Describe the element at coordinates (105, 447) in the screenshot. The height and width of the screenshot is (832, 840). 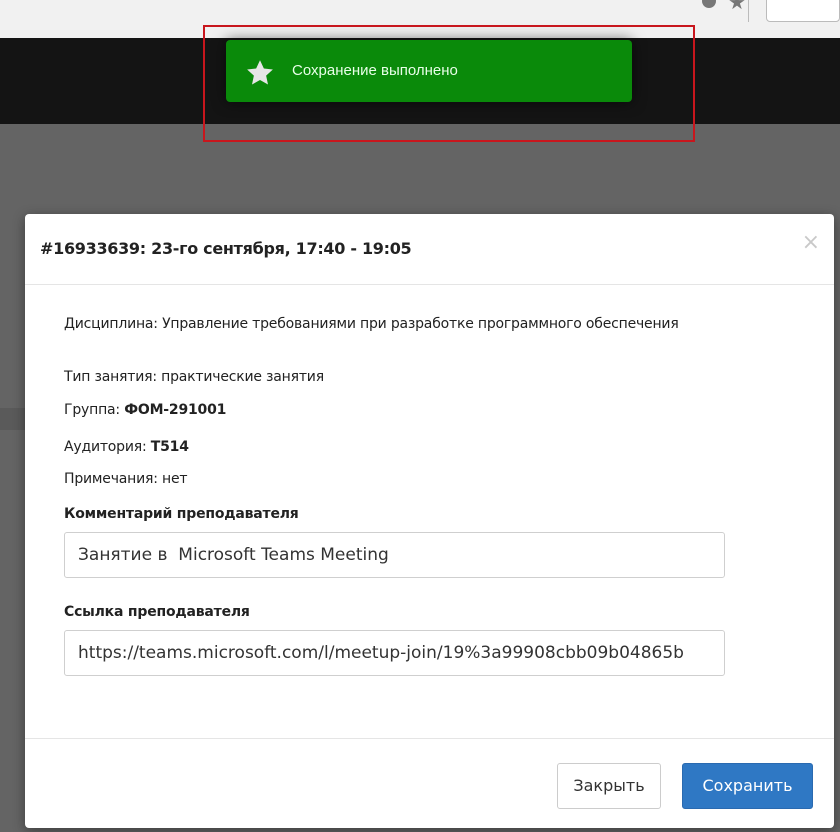
I see `room-label: Аудитория:` at that location.